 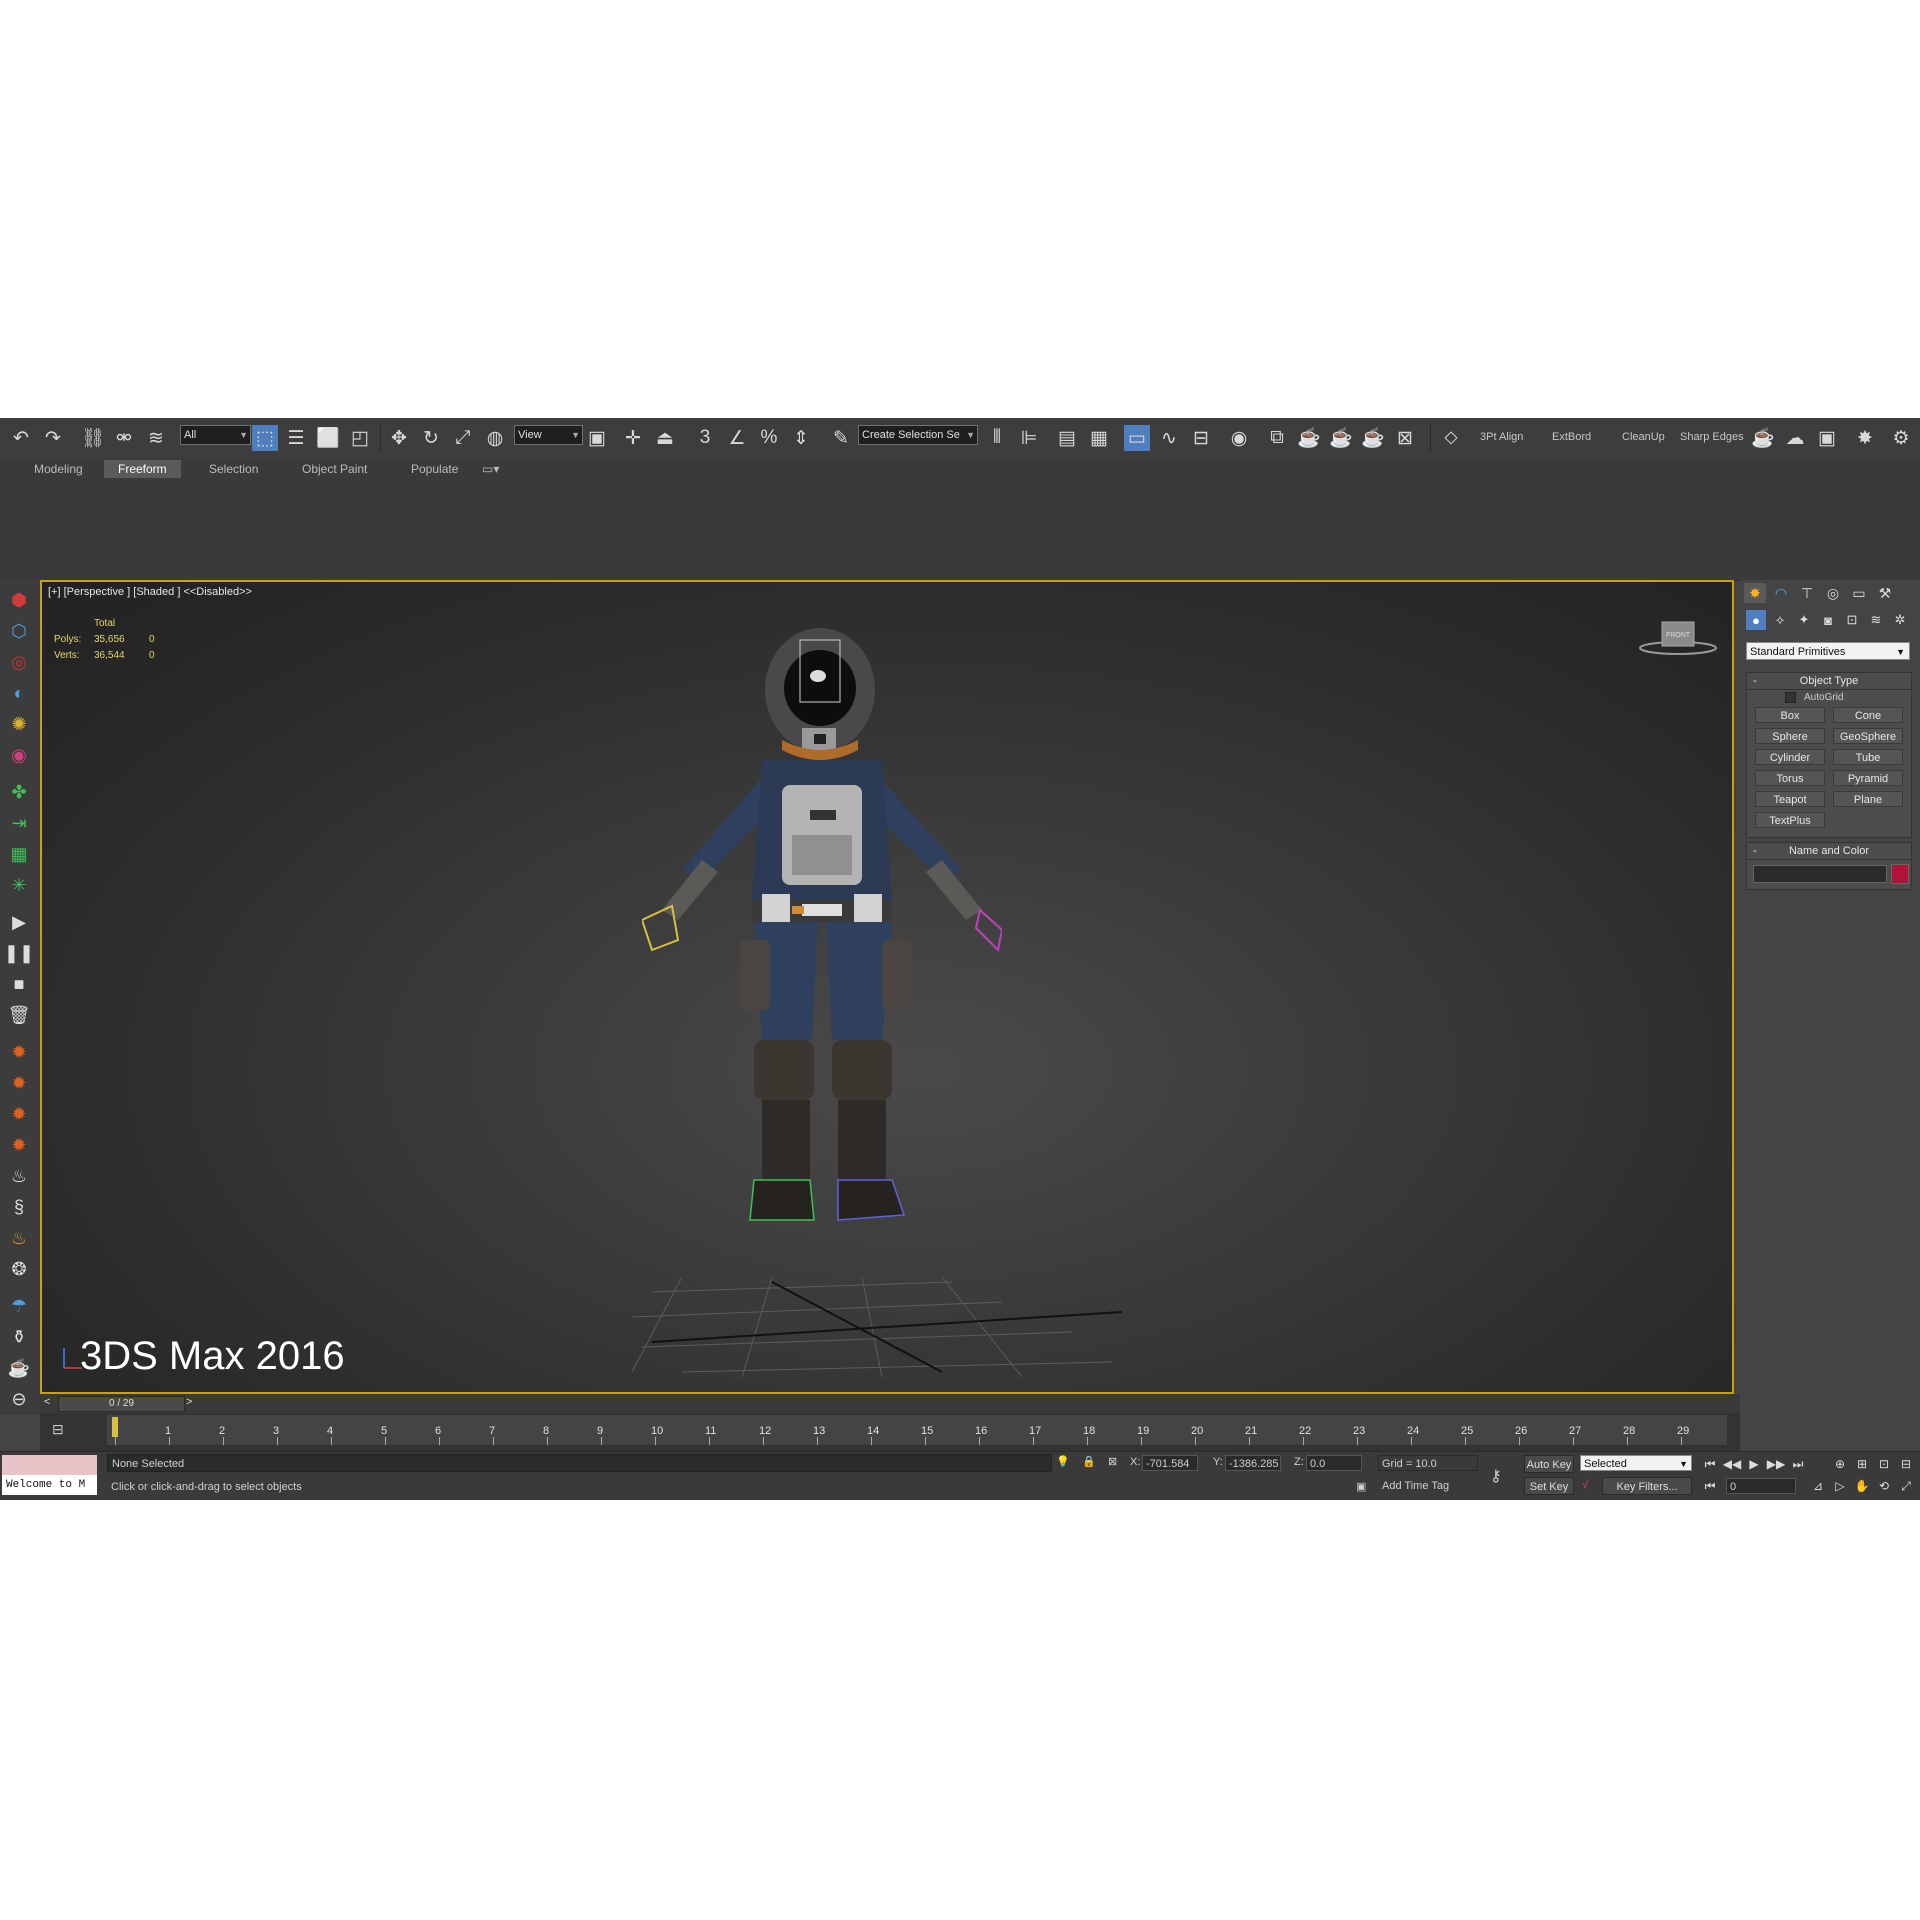 What do you see at coordinates (1840, 1486) in the screenshot?
I see `walkthrough-icon: ▷` at bounding box center [1840, 1486].